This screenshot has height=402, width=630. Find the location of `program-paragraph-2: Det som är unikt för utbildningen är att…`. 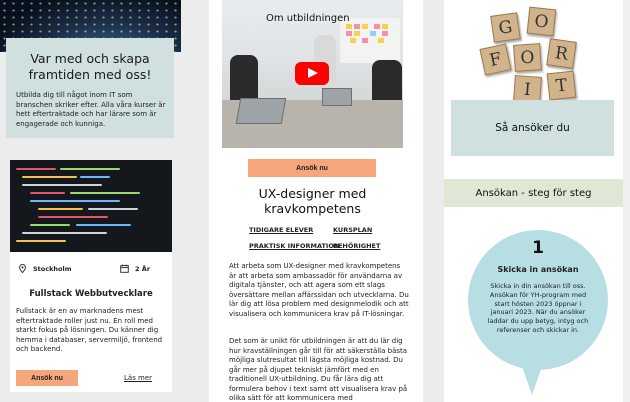

program-paragraph-2: Det som är unikt för utbildningen är att… is located at coordinates (318, 369).